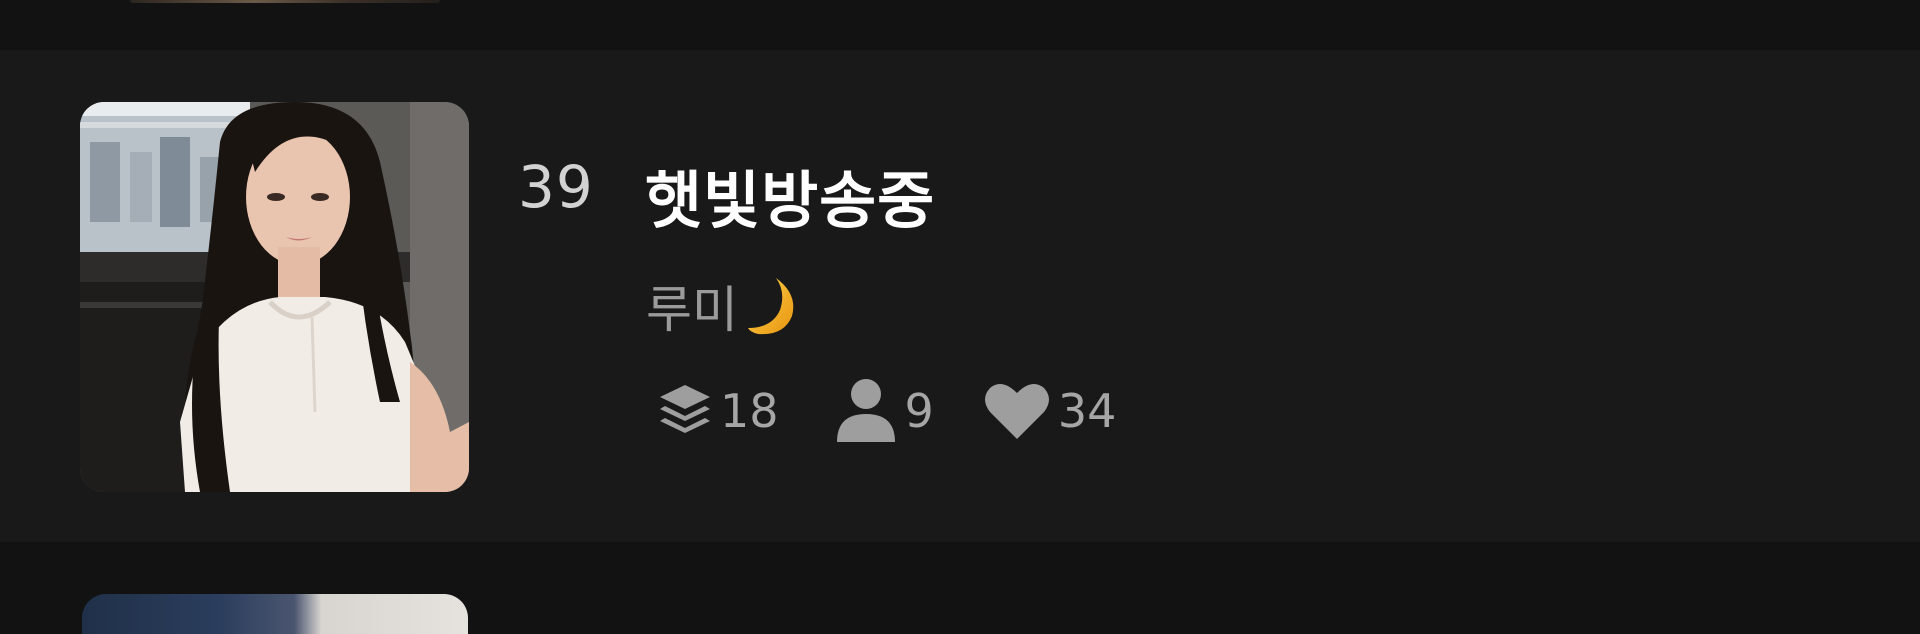  I want to click on item-title: 햇빛방송중, so click(790, 195).